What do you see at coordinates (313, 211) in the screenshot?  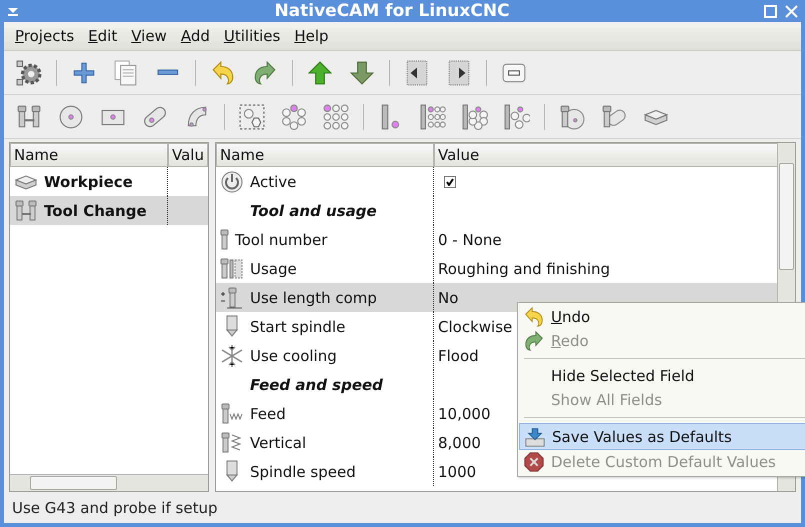 I see `section-heading: Tool and usage` at bounding box center [313, 211].